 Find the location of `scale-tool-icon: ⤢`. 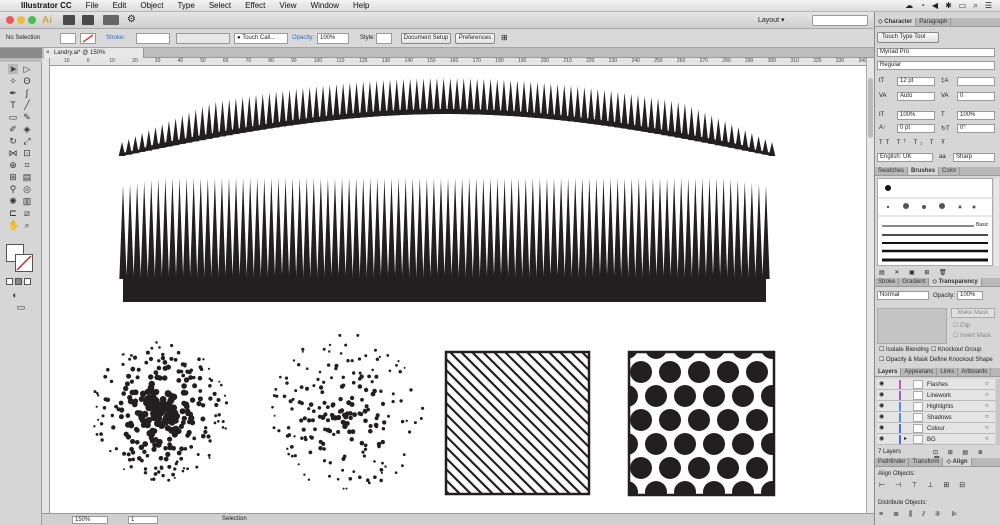

scale-tool-icon: ⤢ is located at coordinates (27, 141).